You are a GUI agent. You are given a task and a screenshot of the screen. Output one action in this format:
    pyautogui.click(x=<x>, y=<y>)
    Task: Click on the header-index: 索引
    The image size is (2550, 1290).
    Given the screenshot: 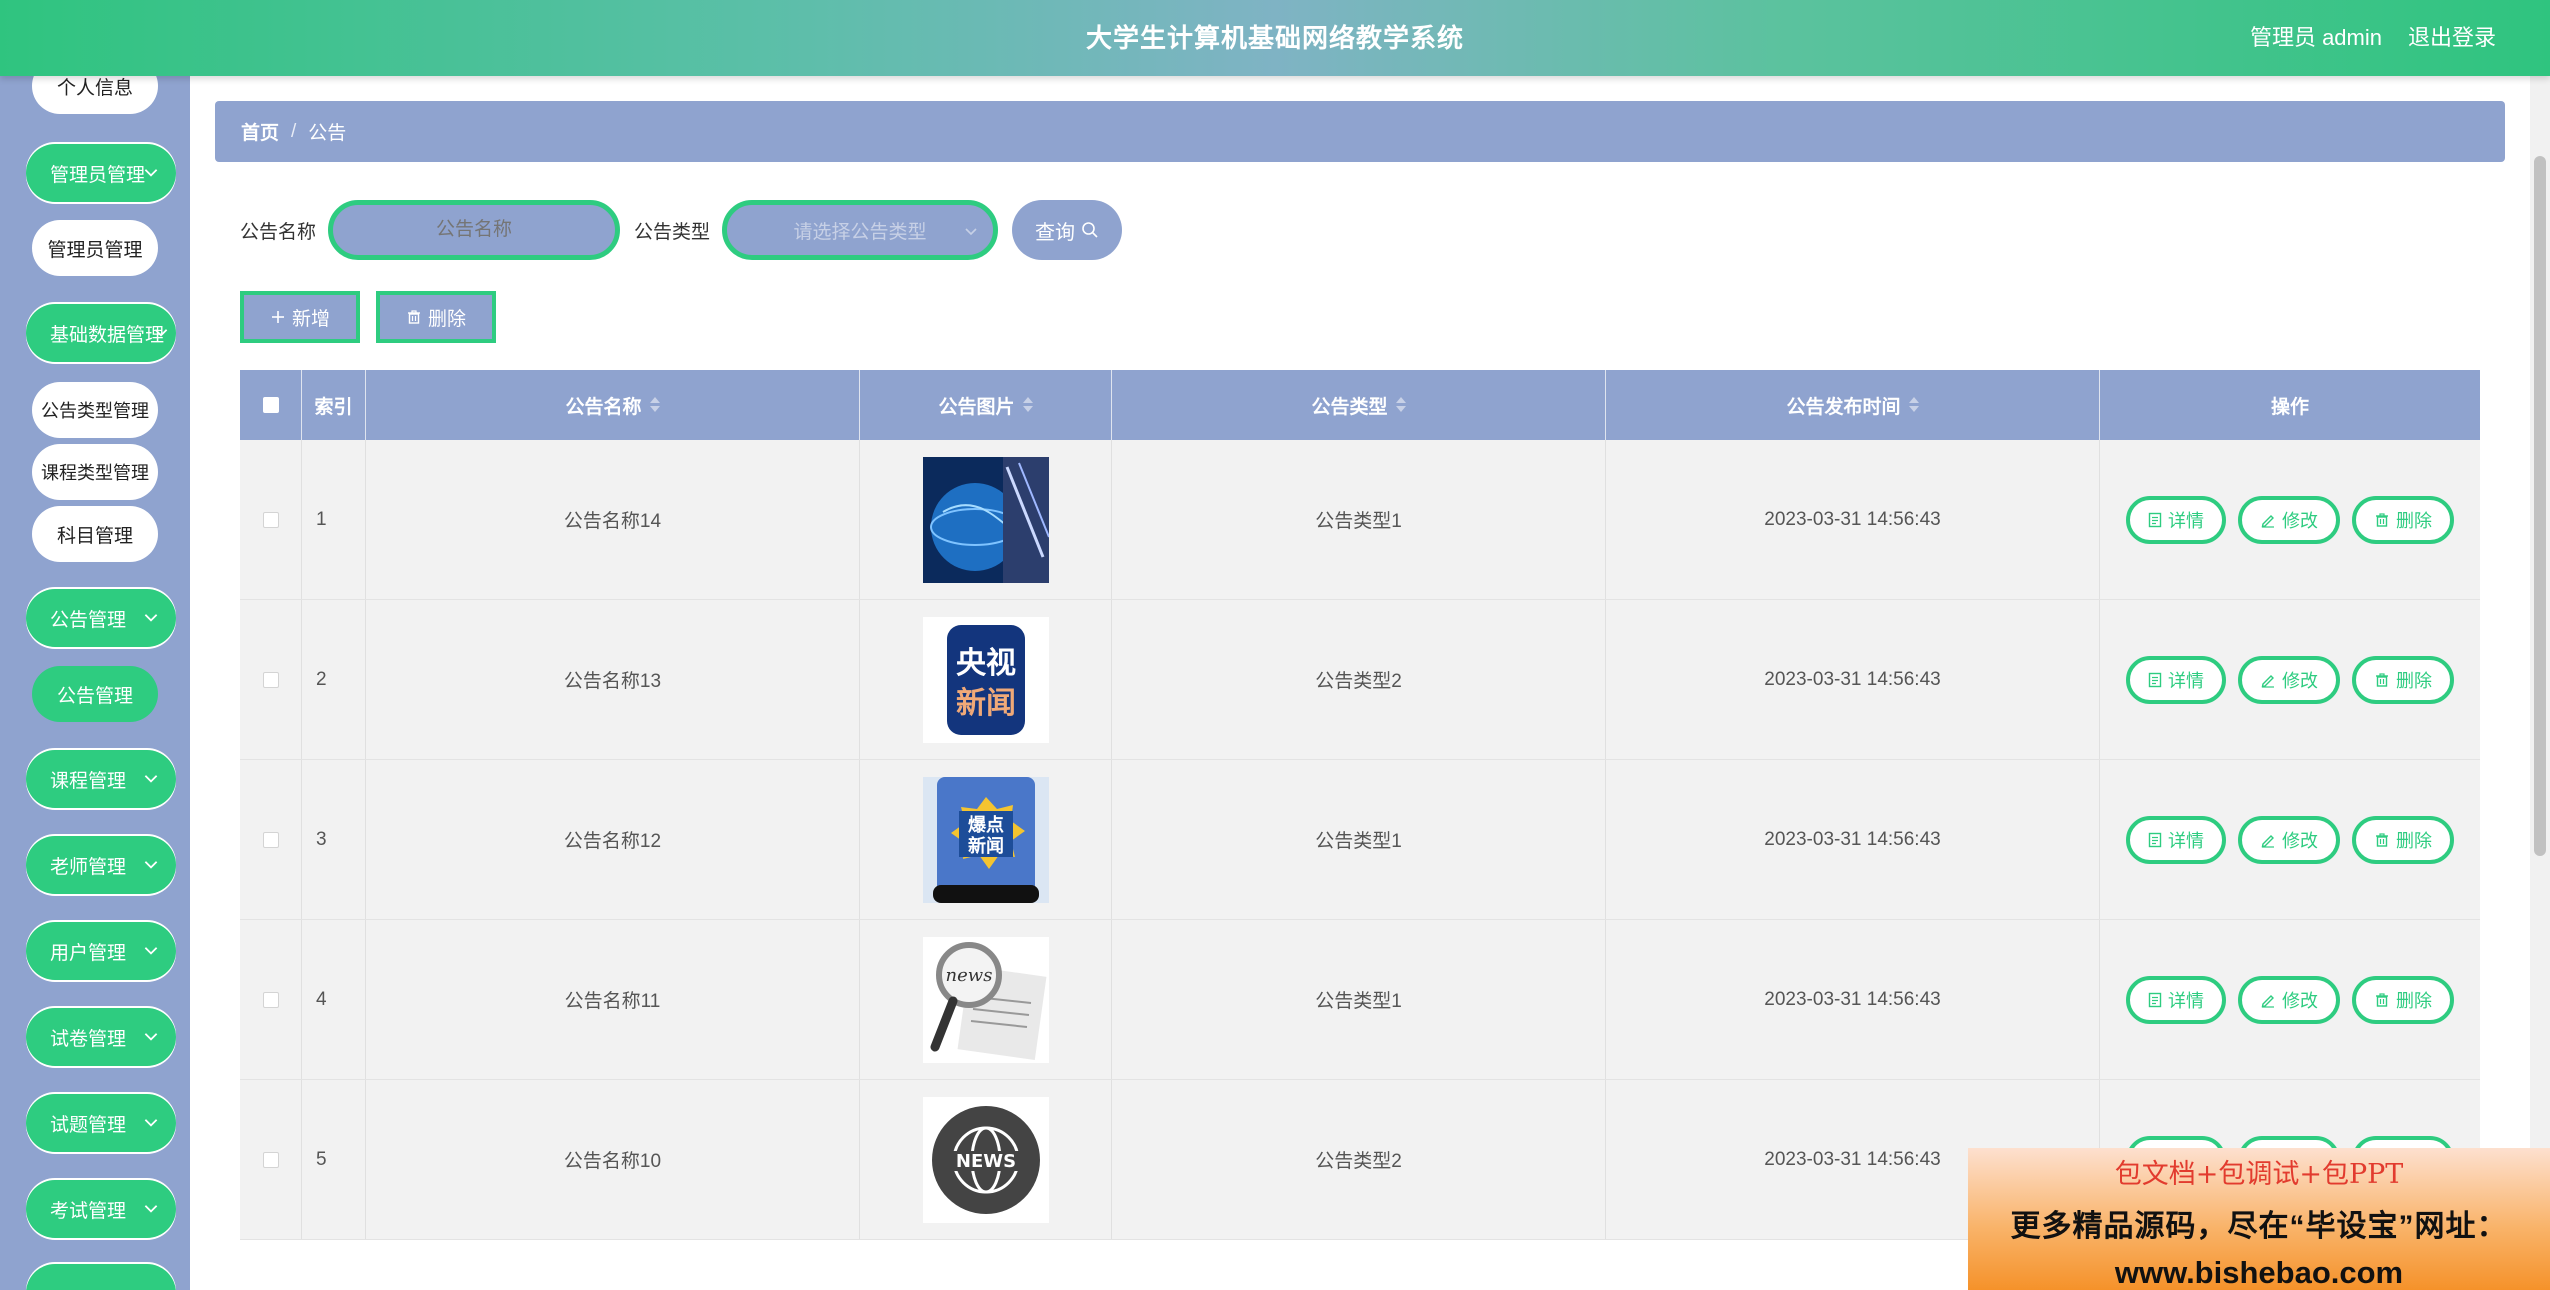 What is the action you would take?
    pyautogui.click(x=334, y=405)
    